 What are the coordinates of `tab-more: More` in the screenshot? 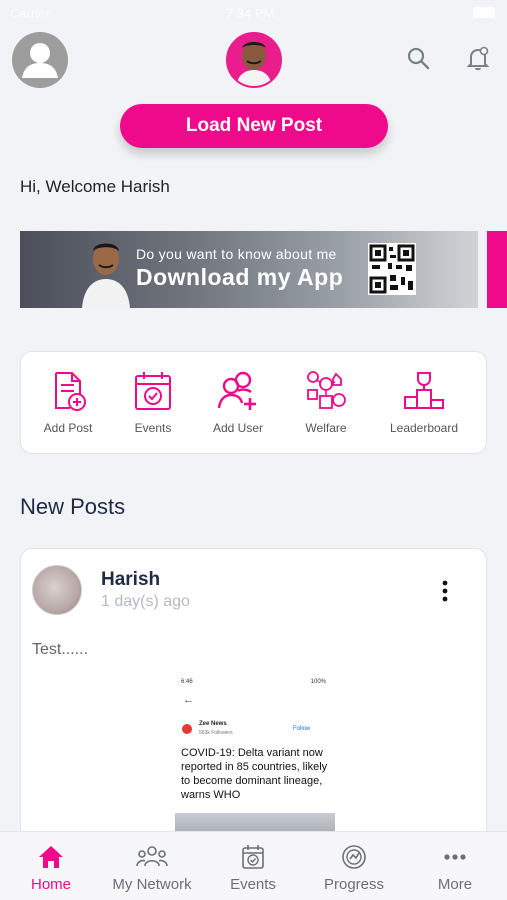 It's located at (455, 868).